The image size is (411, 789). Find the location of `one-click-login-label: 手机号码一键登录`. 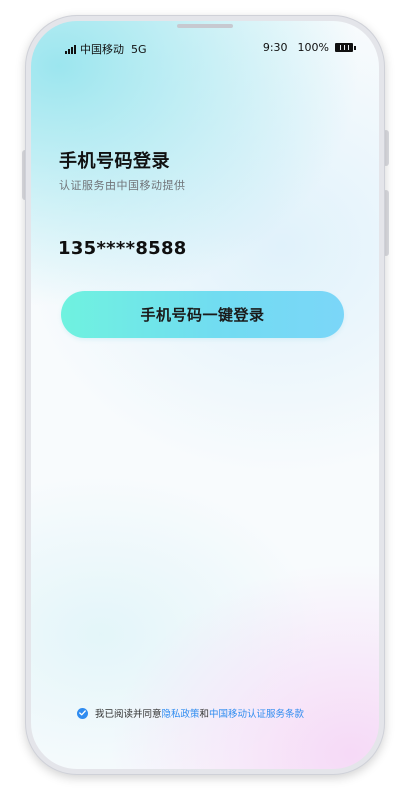

one-click-login-label: 手机号码一键登录 is located at coordinates (202, 315).